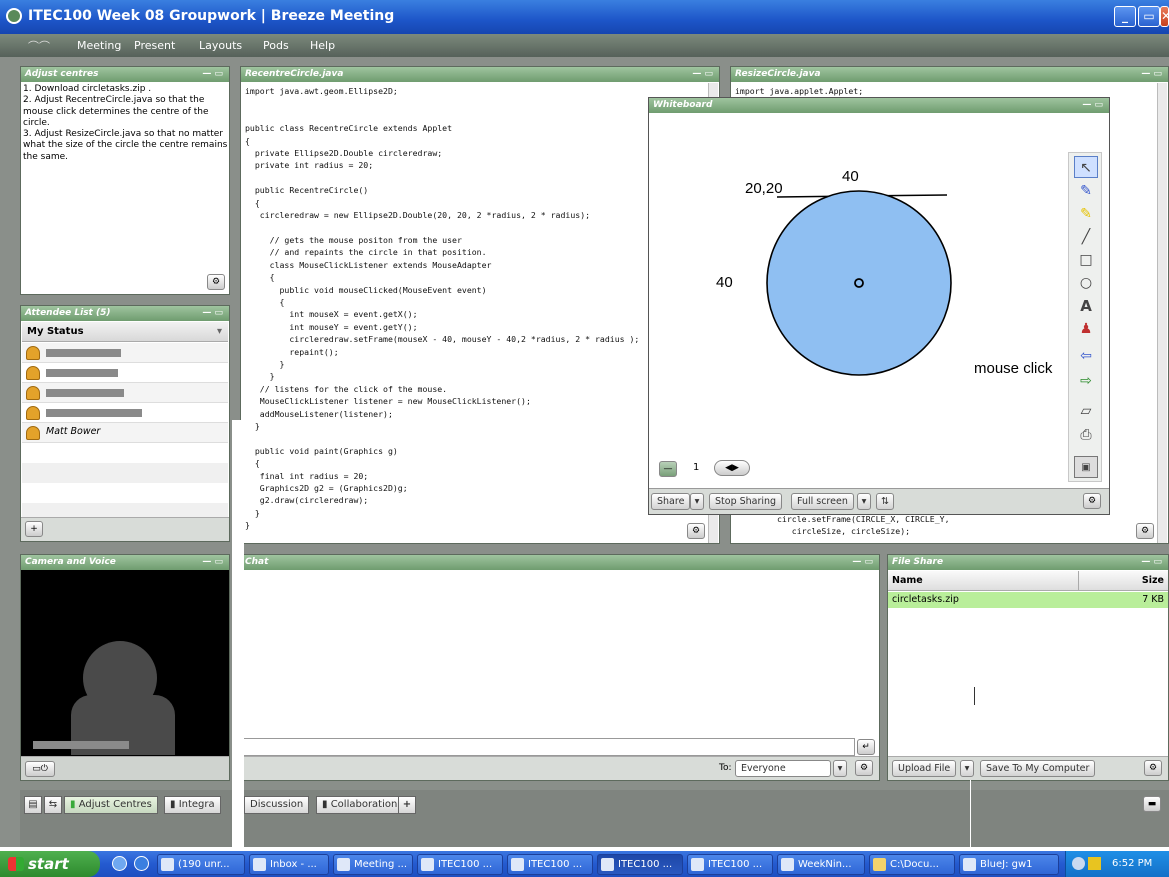 This screenshot has height=877, width=1169. I want to click on layout-menu-icon: ▬, so click(1152, 804).